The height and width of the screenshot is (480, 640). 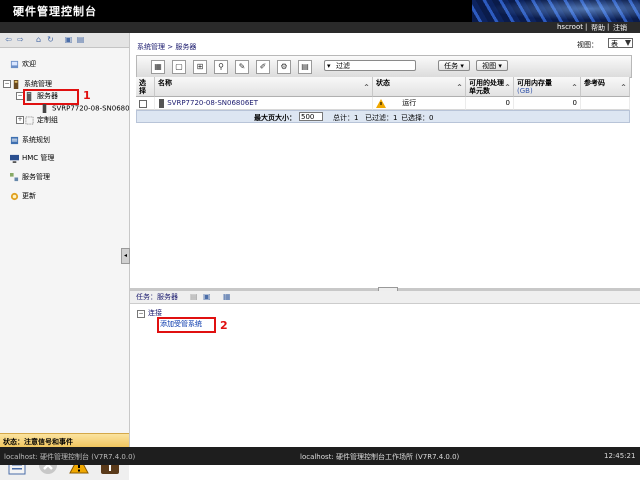 What do you see at coordinates (125, 256) in the screenshot?
I see `collapse-nav-handle: ◂` at bounding box center [125, 256].